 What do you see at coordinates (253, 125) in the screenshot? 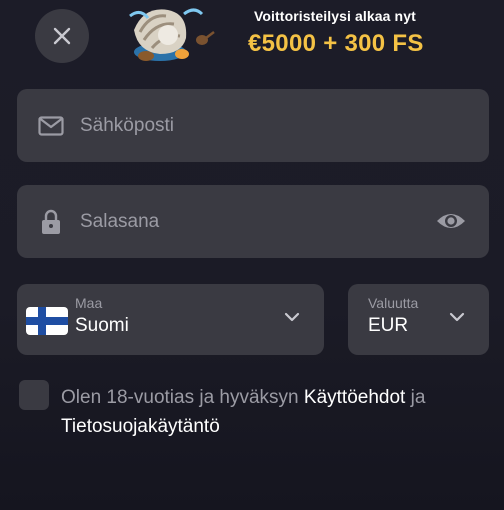
I see `email-field: Sähköposti` at bounding box center [253, 125].